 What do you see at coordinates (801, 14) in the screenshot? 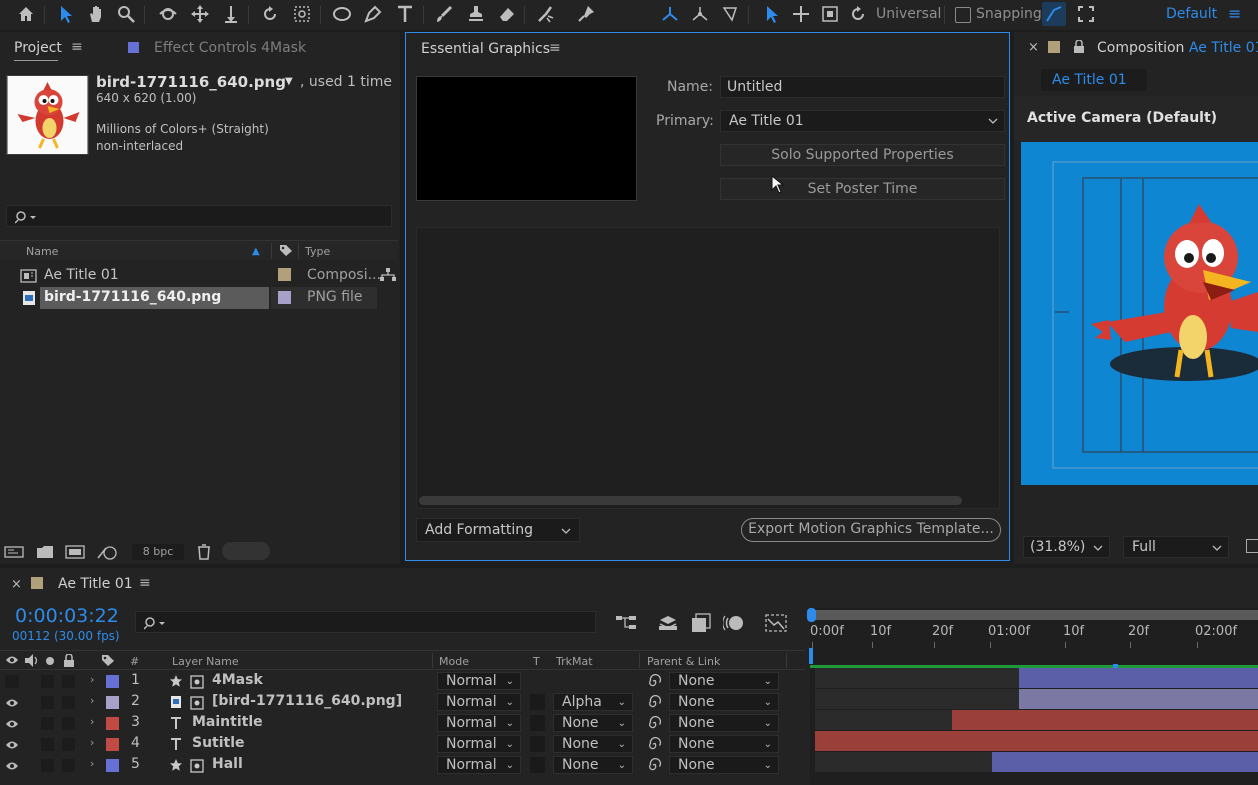
I see `move-3d-icon` at bounding box center [801, 14].